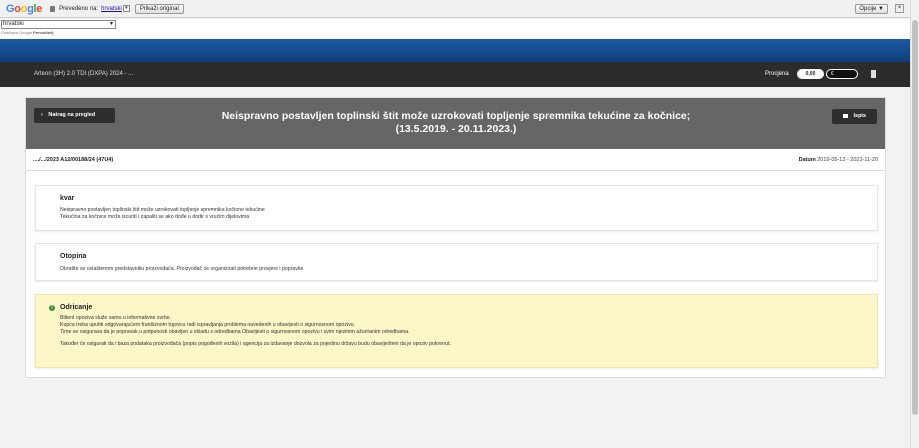 Image resolution: width=919 pixels, height=448 pixels. Describe the element at coordinates (67, 198) in the screenshot. I see `fault-heading: kvar` at that location.